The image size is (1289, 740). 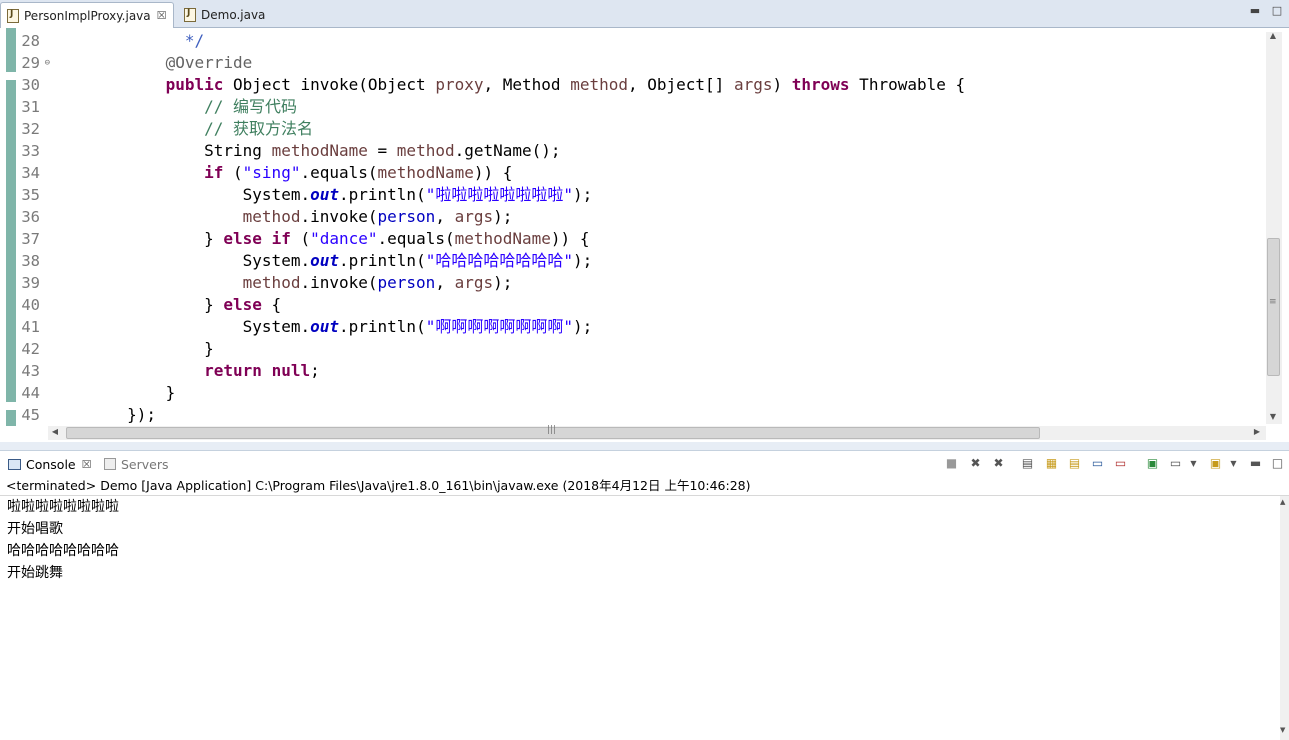 I want to click on console-vertical-scrollbar: ▲ ▼, so click(x=1284, y=618).